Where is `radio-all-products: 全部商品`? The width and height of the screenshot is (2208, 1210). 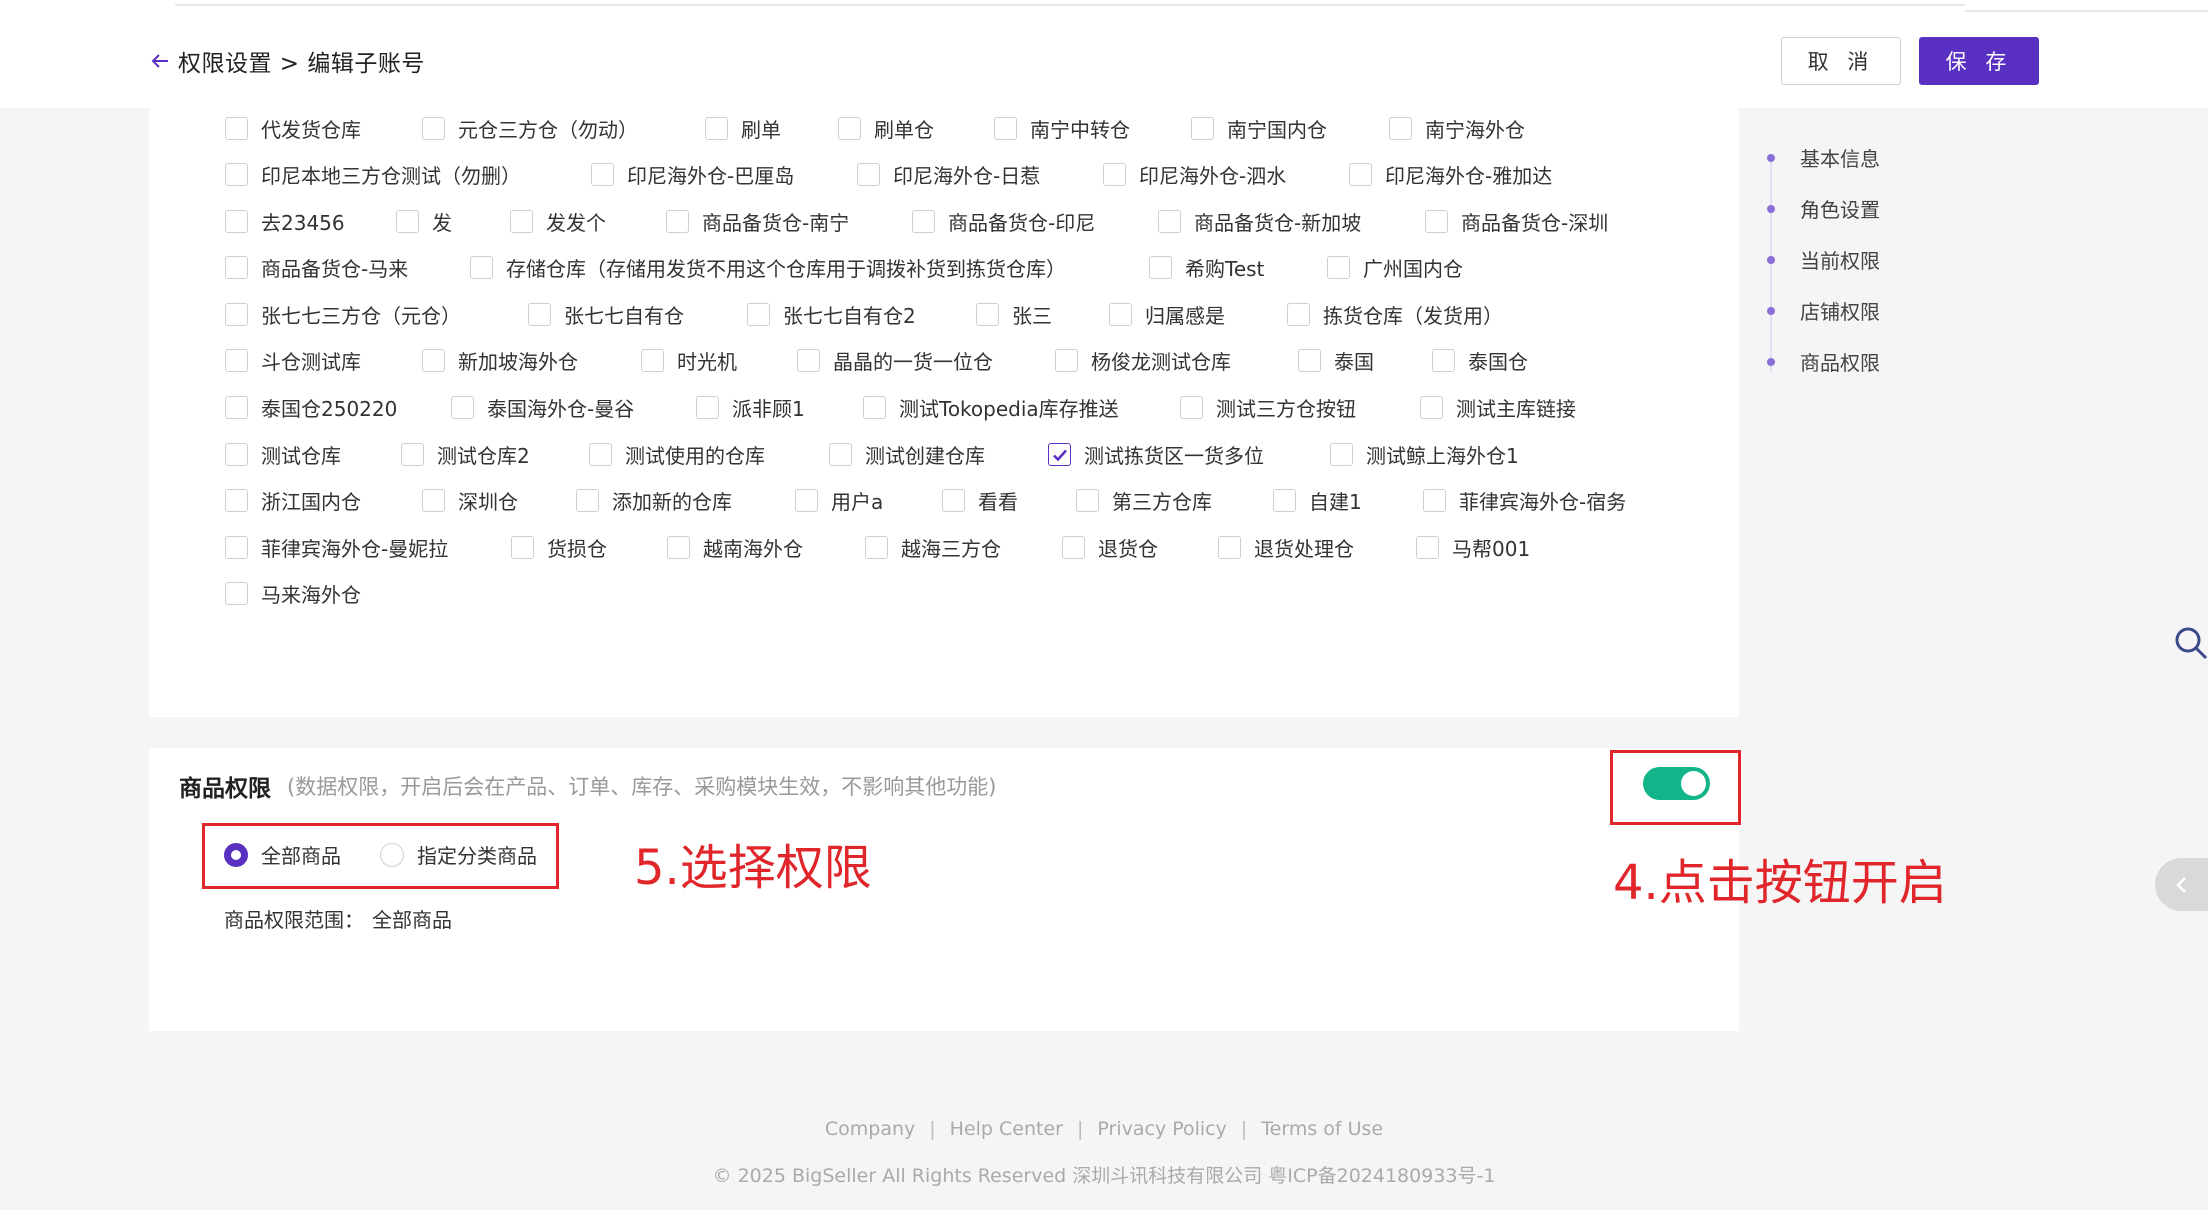 radio-all-products: 全部商品 is located at coordinates (282, 854).